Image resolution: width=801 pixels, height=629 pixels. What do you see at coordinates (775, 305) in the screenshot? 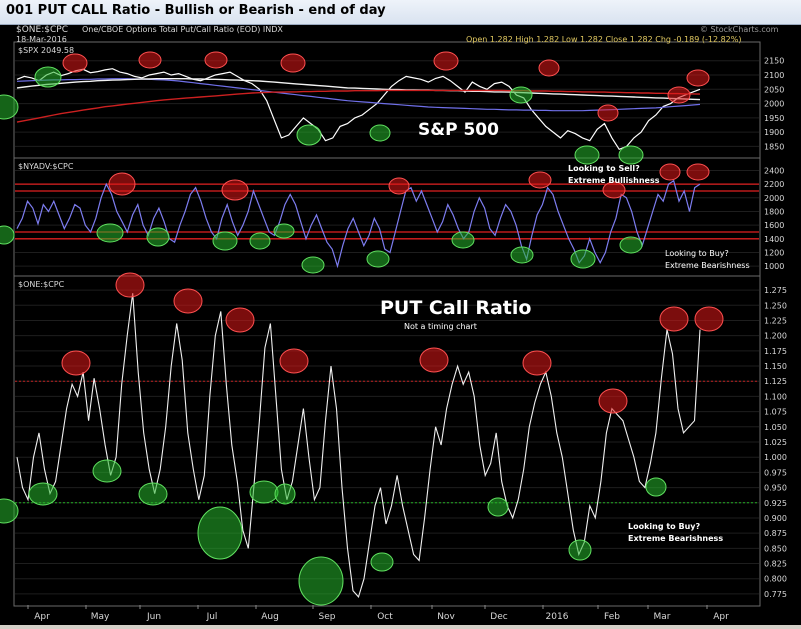
I see `y-tick-label: 1.250` at bounding box center [775, 305].